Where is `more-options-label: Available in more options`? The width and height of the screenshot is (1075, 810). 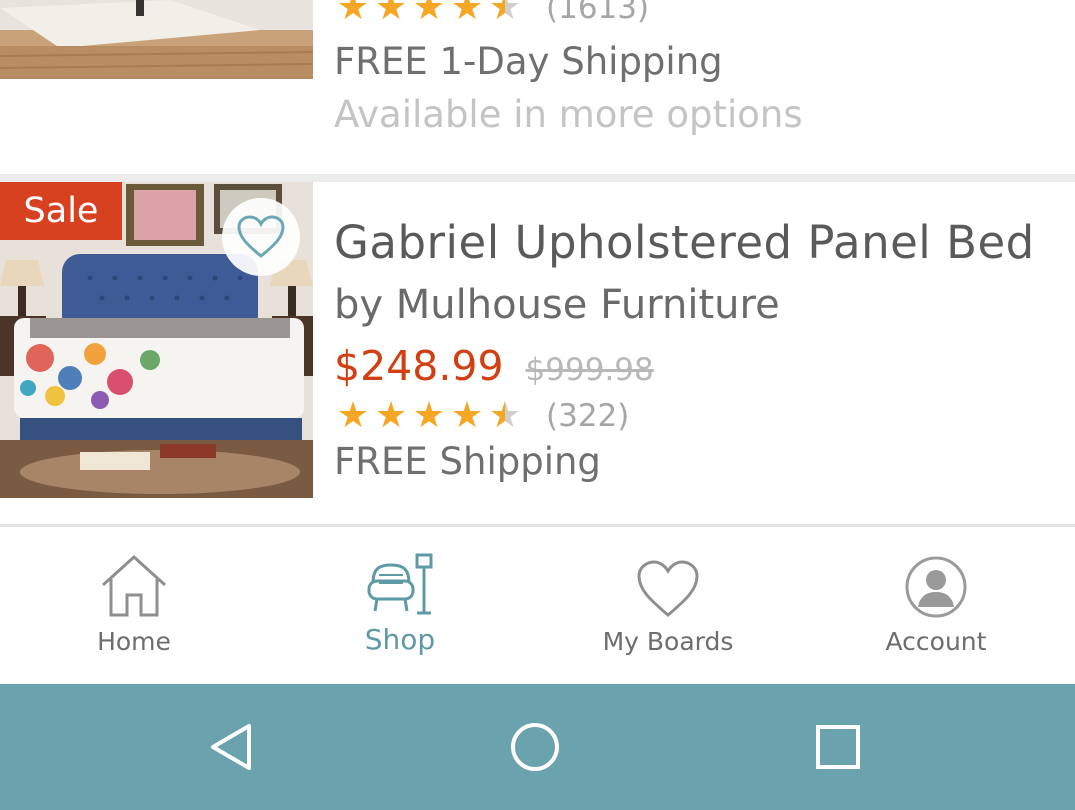 more-options-label: Available in more options is located at coordinates (568, 114).